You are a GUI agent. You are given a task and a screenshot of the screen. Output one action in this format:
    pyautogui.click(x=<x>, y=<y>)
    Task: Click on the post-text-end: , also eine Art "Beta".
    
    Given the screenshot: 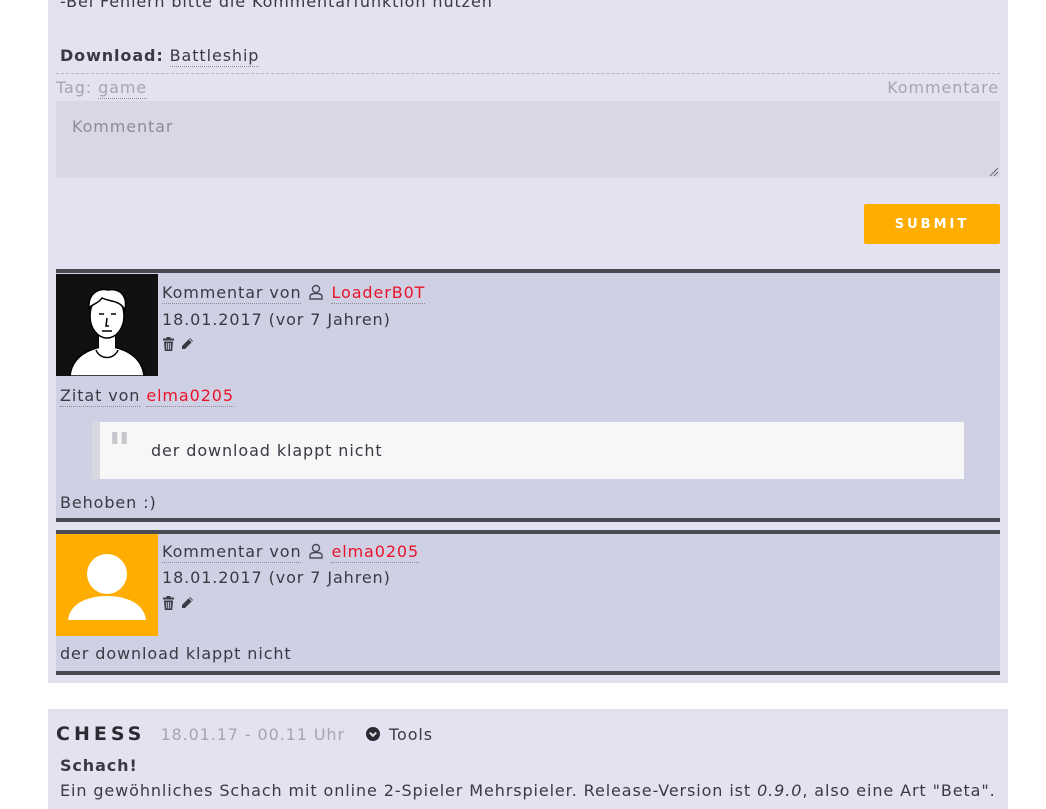 What is the action you would take?
    pyautogui.click(x=899, y=790)
    